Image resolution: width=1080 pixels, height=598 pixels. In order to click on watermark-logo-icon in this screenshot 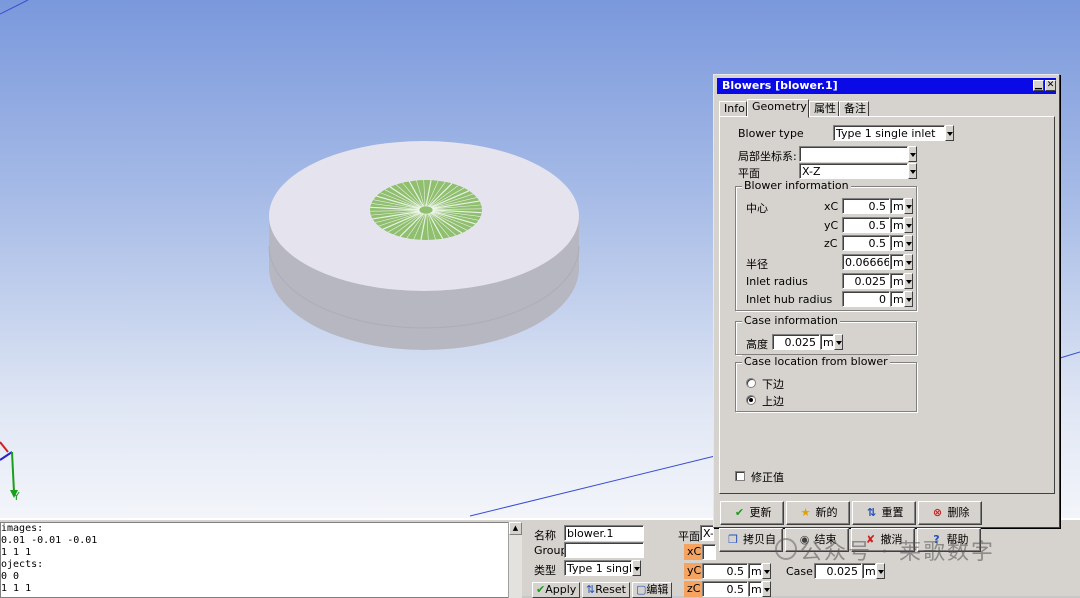, I will do `click(786, 549)`.